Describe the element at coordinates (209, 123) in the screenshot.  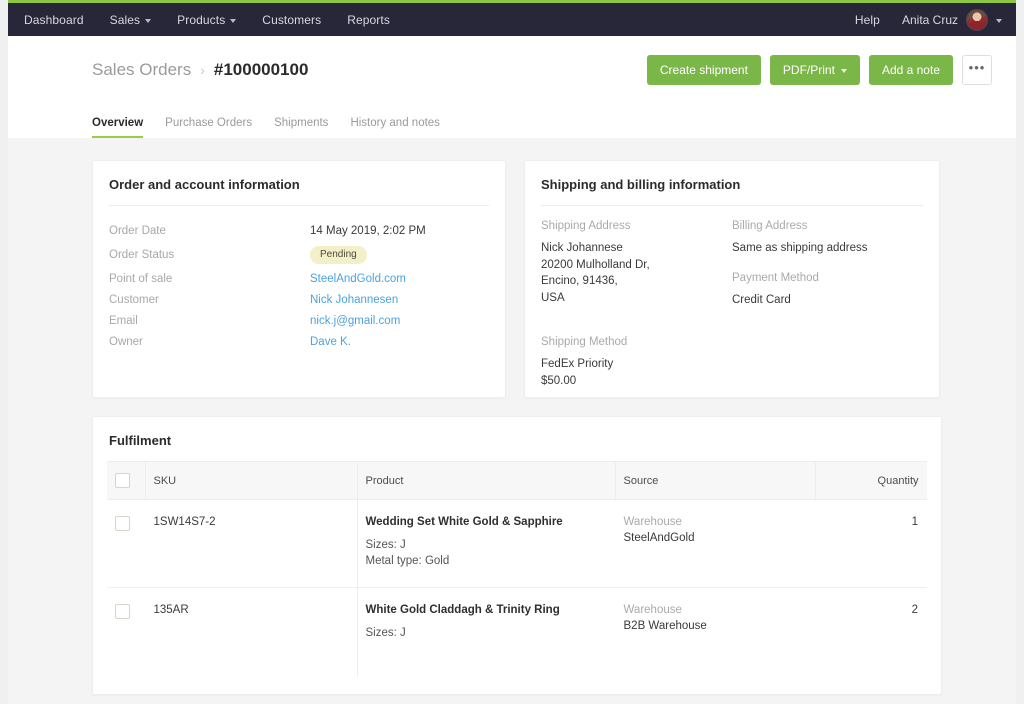
I see `tab-label: Purchase Orders` at that location.